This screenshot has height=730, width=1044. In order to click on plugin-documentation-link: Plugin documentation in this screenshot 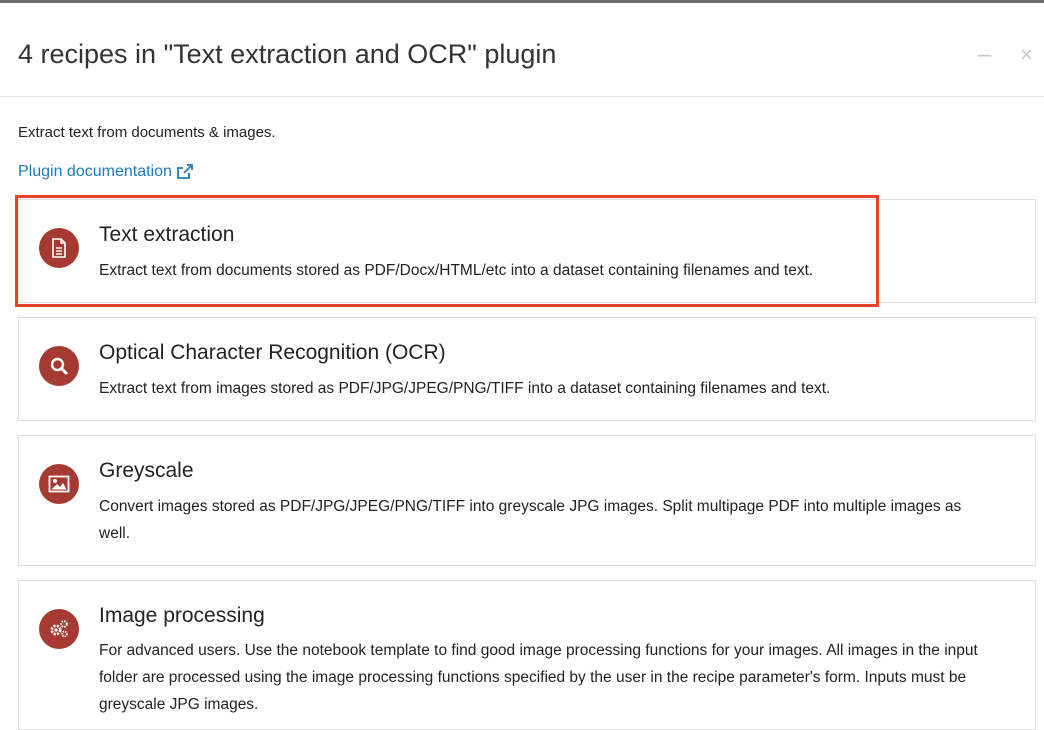, I will do `click(105, 172)`.